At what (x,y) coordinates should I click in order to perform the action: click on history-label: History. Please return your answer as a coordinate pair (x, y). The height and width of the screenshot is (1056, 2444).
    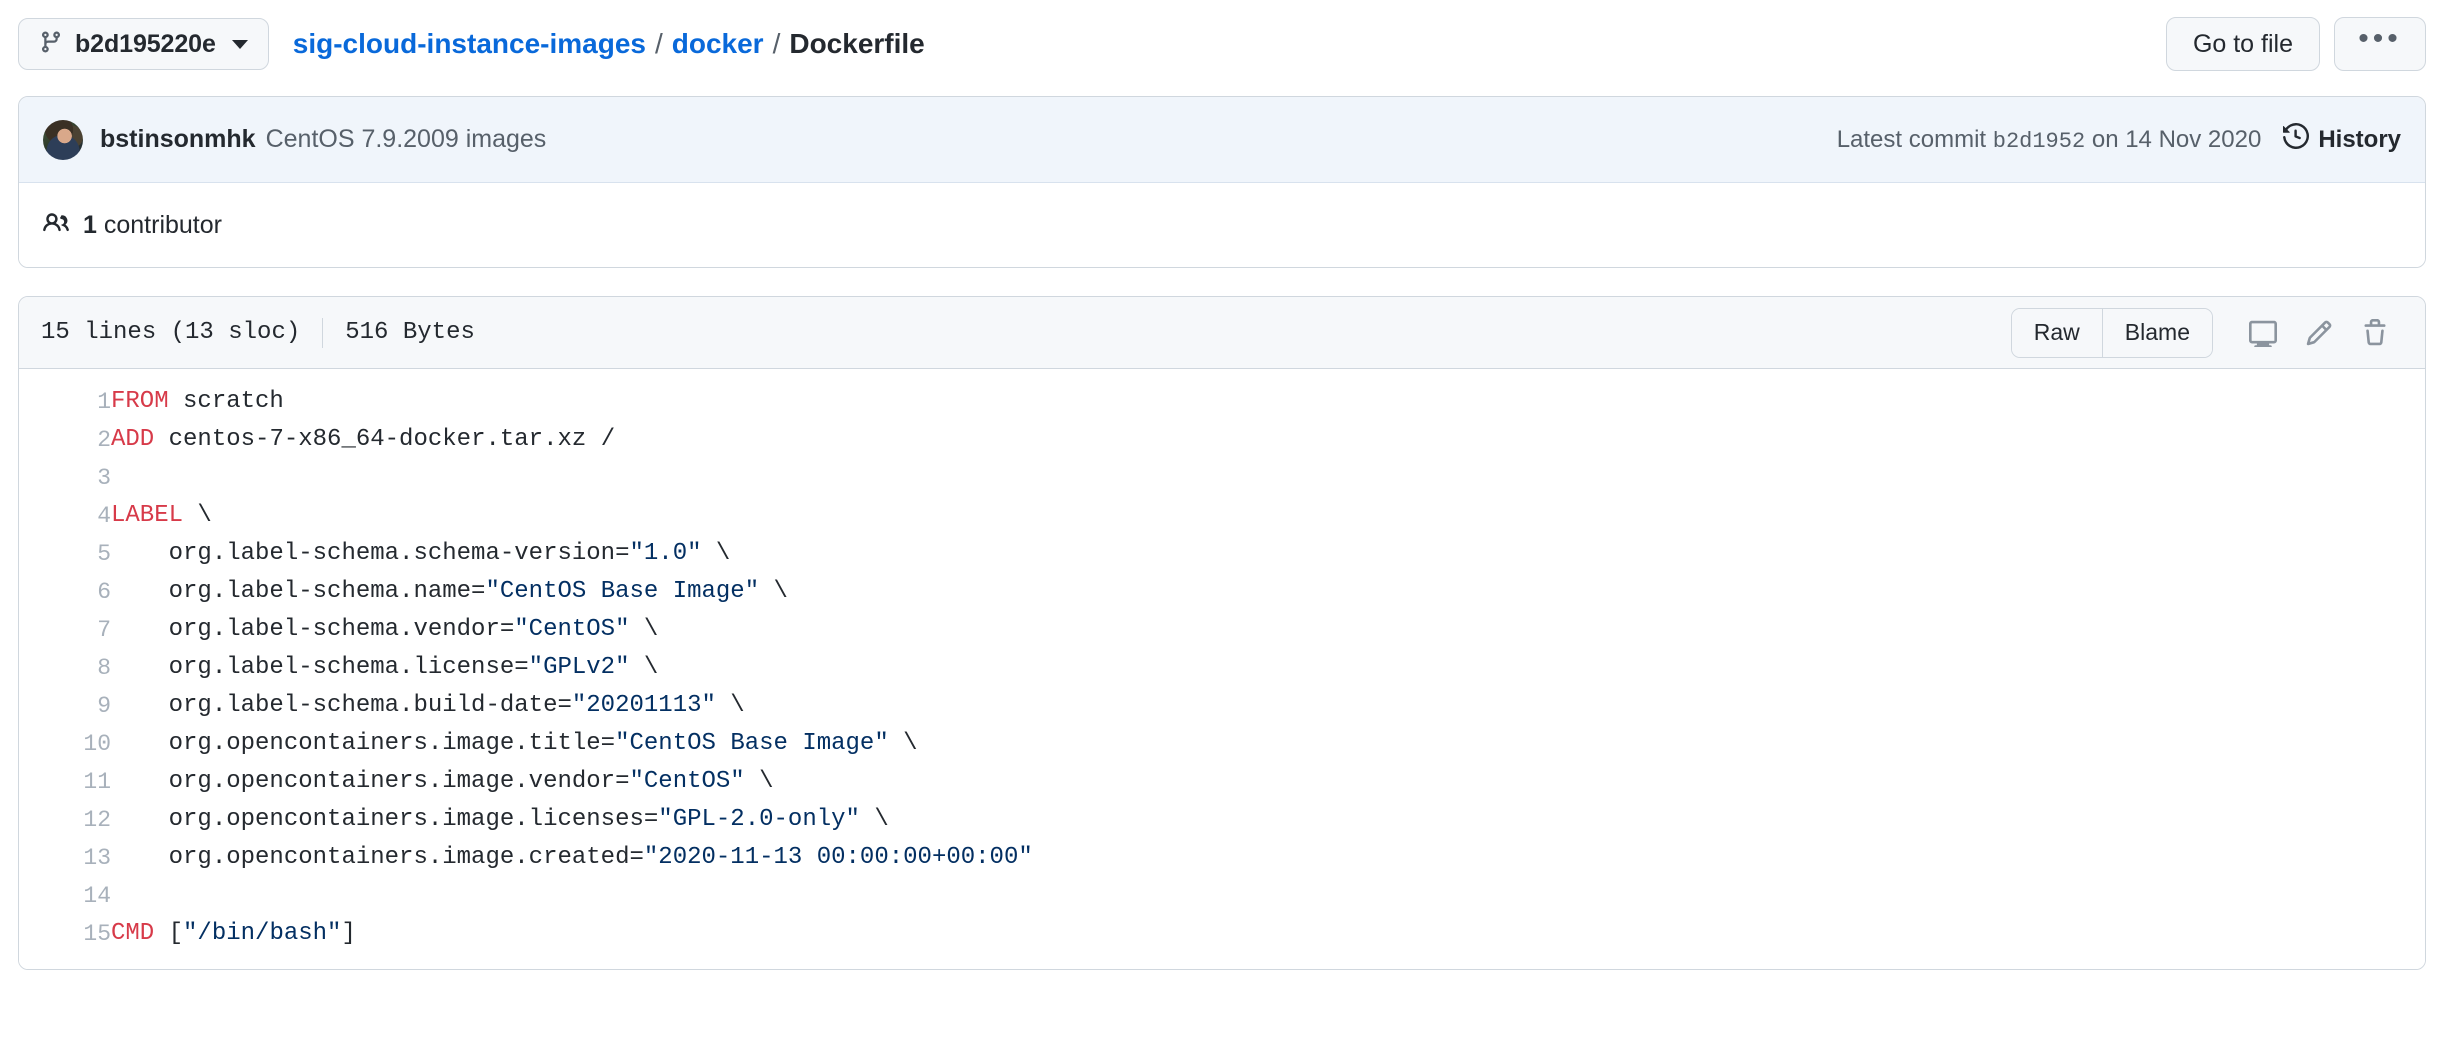
    Looking at the image, I should click on (2359, 139).